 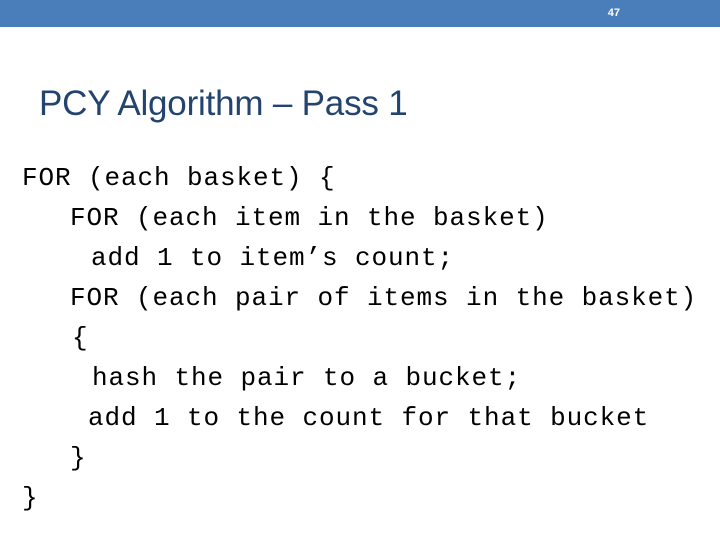 What do you see at coordinates (223, 104) in the screenshot?
I see `page-title: PCY Algorithm – Pass 1` at bounding box center [223, 104].